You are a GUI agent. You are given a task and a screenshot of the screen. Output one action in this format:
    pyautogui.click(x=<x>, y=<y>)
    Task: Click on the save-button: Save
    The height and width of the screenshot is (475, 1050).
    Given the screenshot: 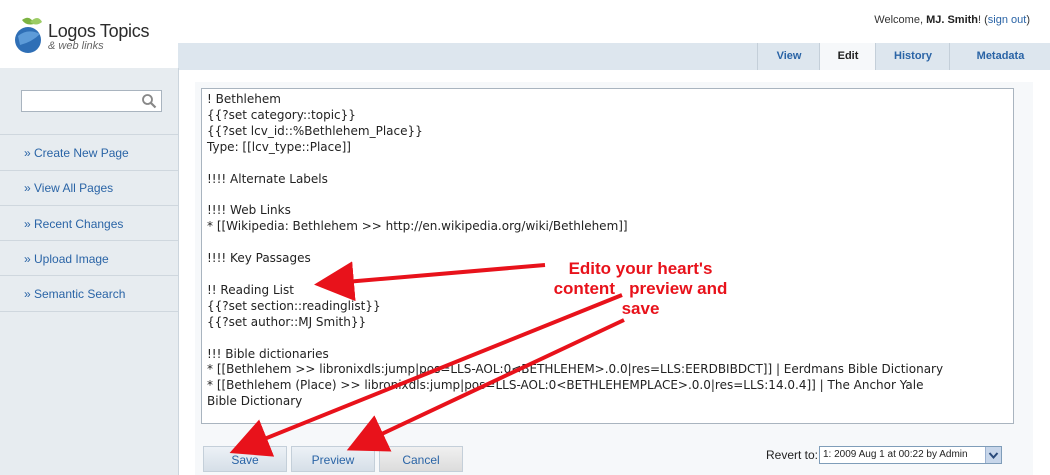 What is the action you would take?
    pyautogui.click(x=245, y=459)
    